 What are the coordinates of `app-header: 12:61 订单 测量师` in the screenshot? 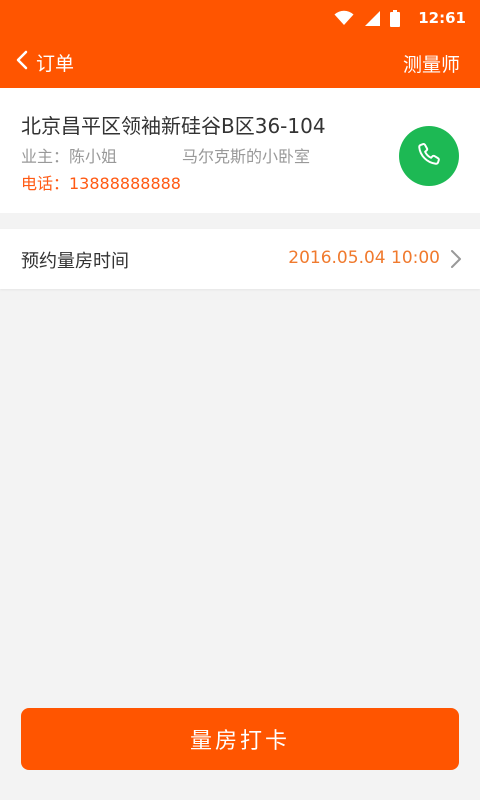 It's located at (240, 44).